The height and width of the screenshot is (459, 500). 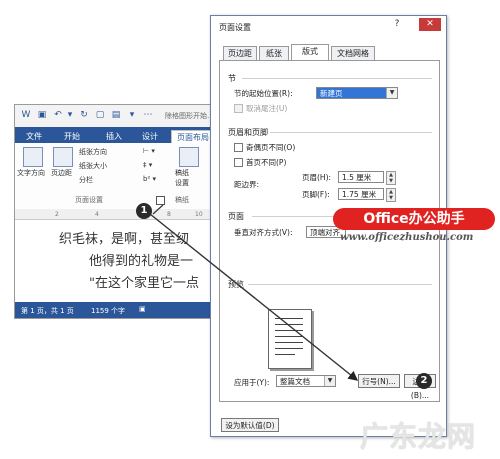 I want to click on watermark-url: www.officezhushou.com, so click(x=407, y=237).